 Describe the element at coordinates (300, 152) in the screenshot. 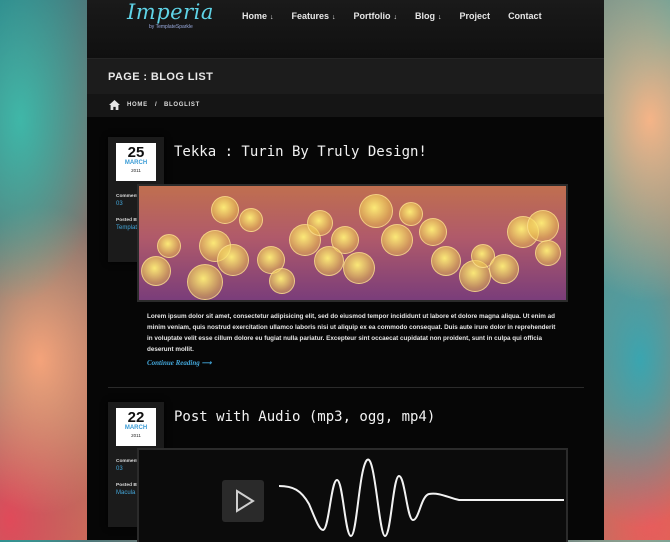

I see `post-title: Tekka : Turin By Truly Design!` at that location.